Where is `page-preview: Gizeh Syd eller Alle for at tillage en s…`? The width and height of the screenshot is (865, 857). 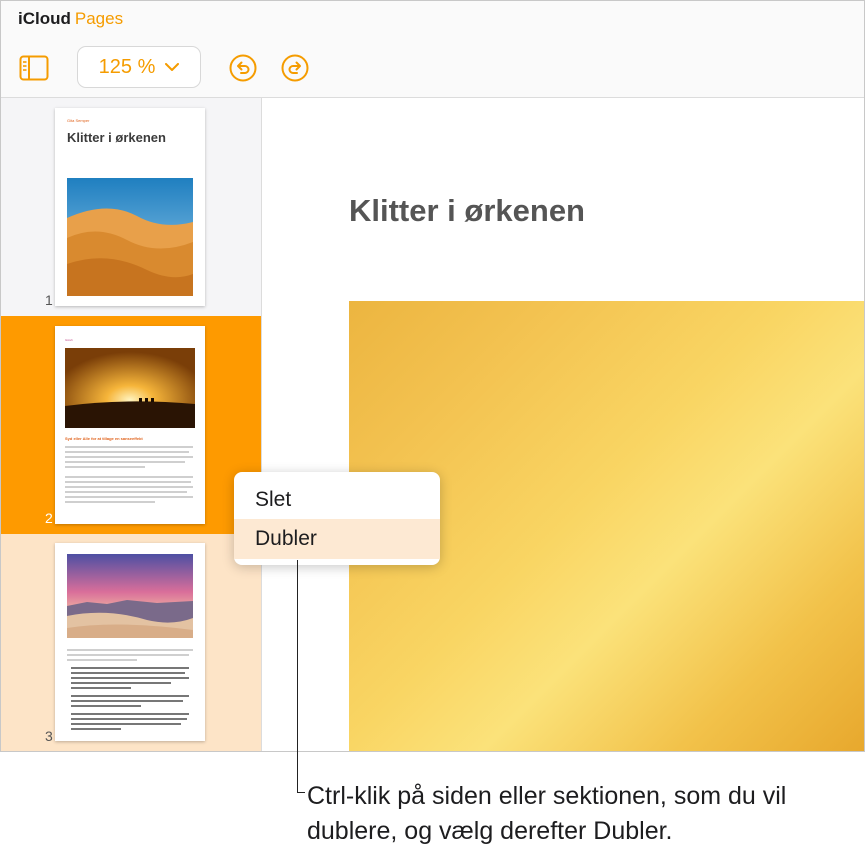 page-preview: Gizeh Syd eller Alle for at tillage en s… is located at coordinates (130, 425).